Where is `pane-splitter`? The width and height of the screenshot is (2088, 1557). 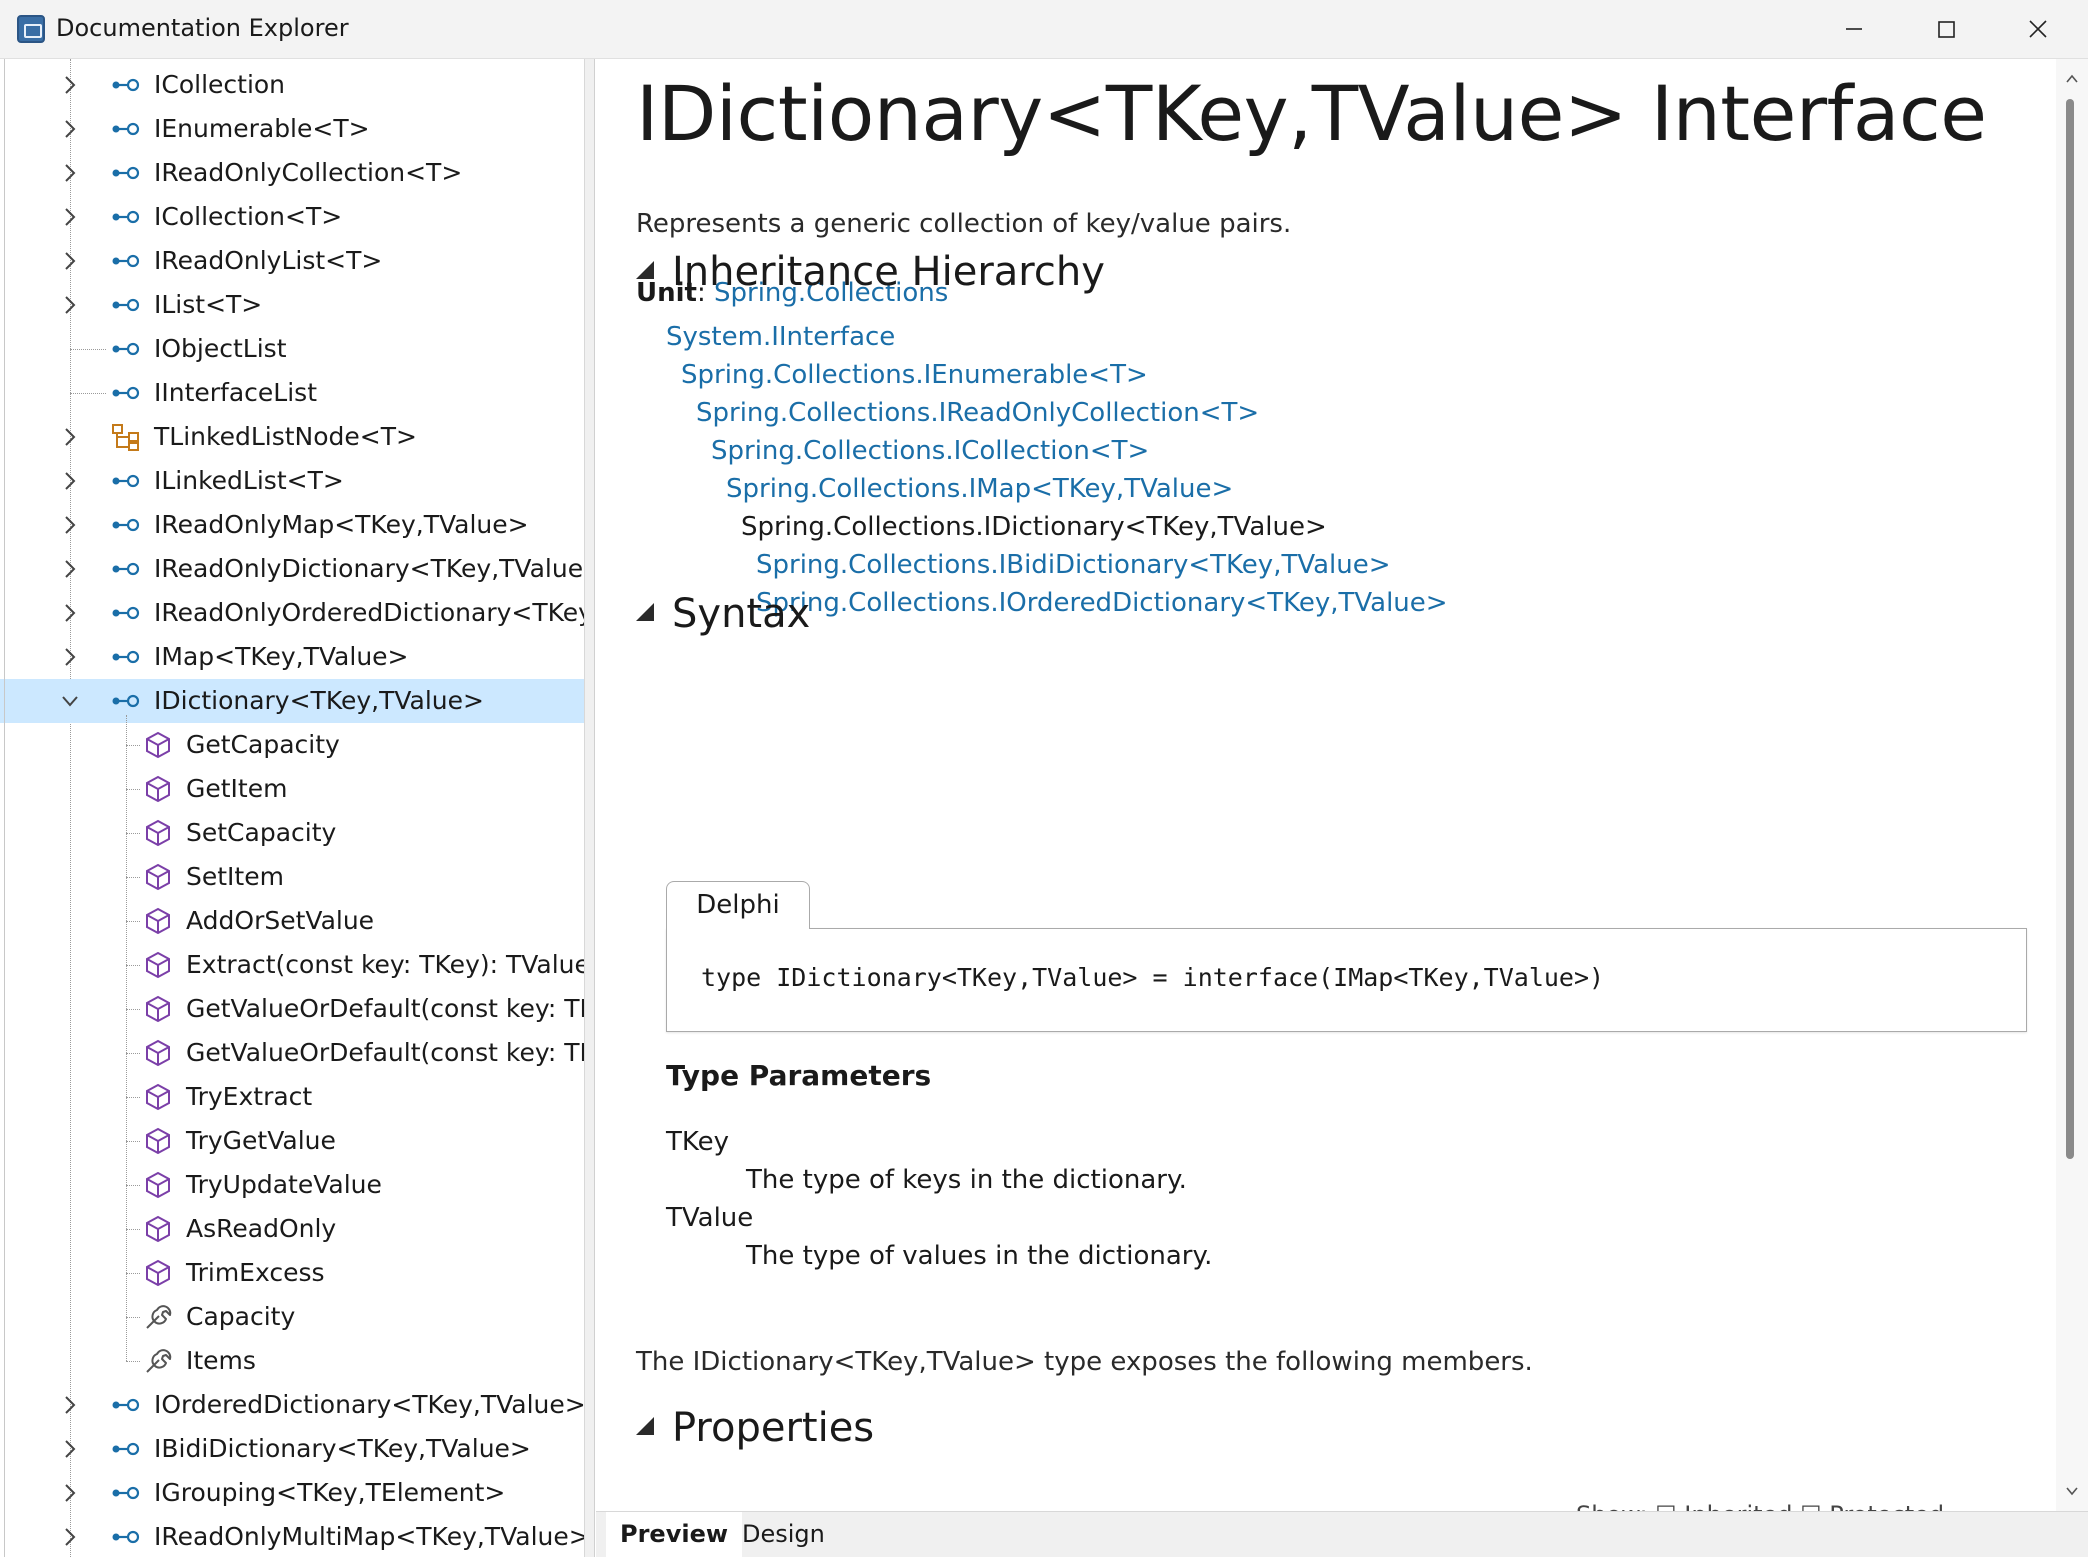
pane-splitter is located at coordinates (590, 808).